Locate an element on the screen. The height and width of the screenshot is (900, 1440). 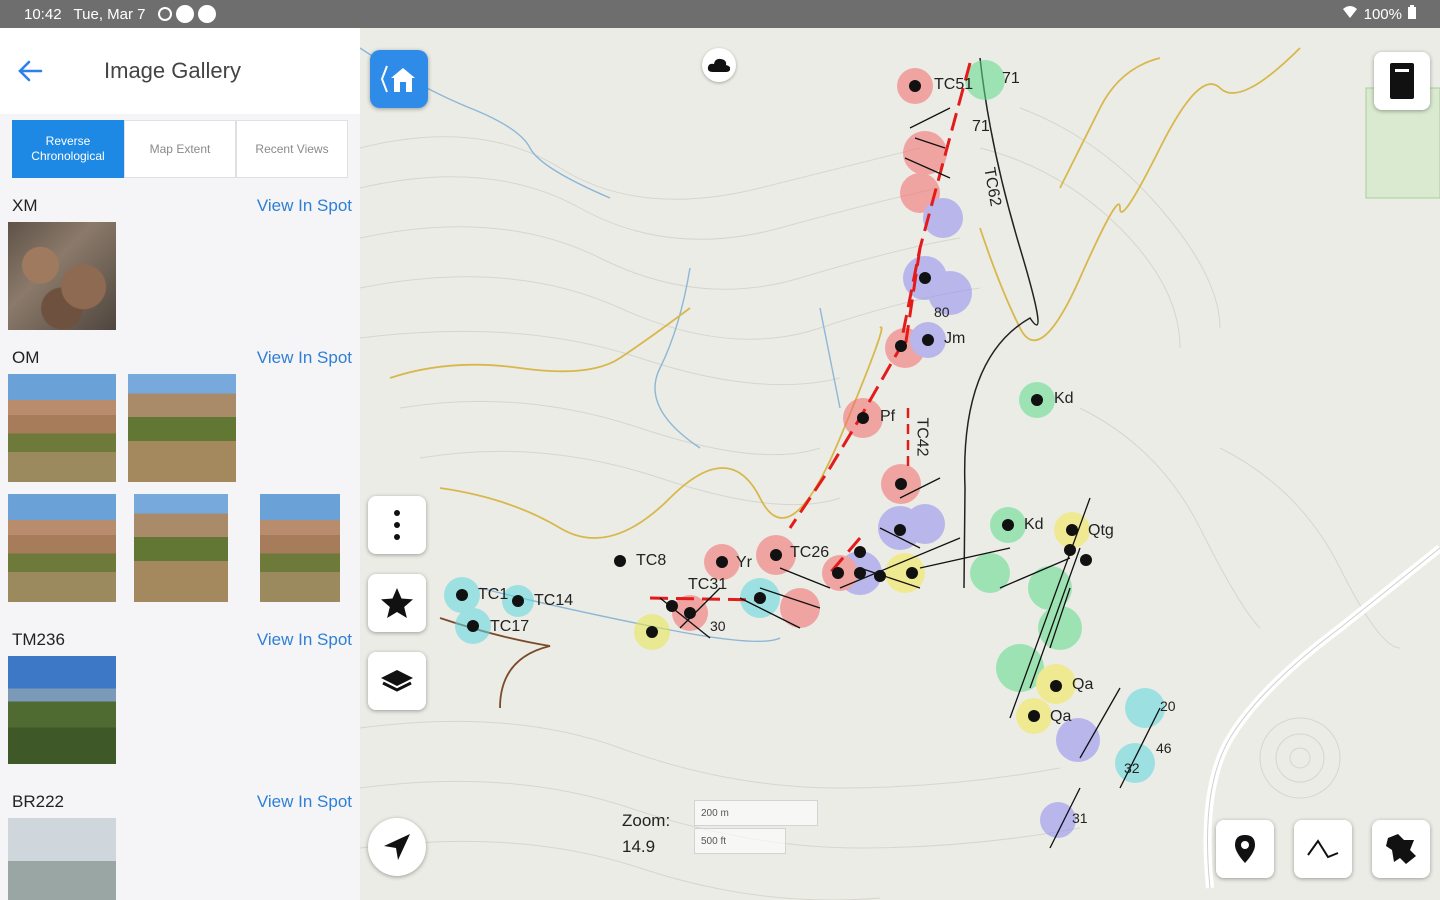
home-button is located at coordinates (399, 79).